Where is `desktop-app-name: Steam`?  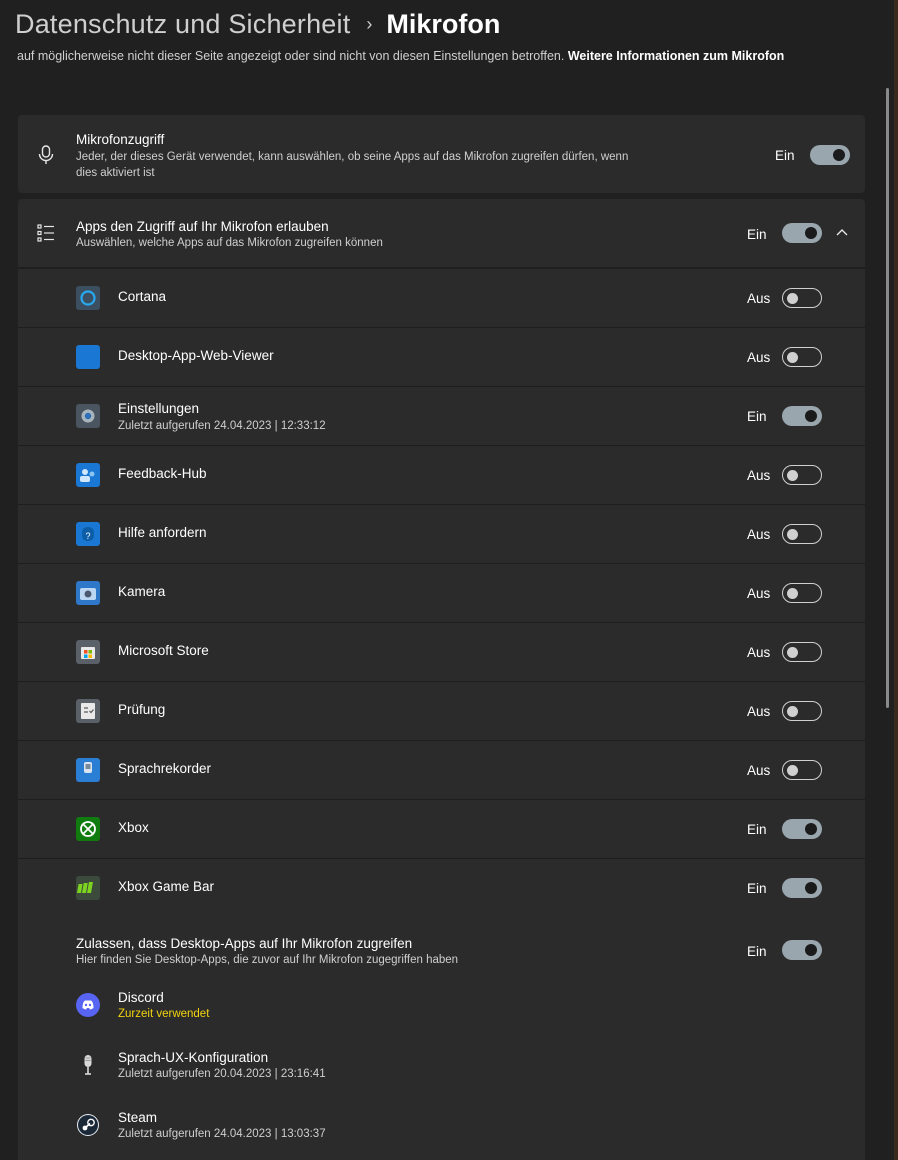 desktop-app-name: Steam is located at coordinates (138, 1117).